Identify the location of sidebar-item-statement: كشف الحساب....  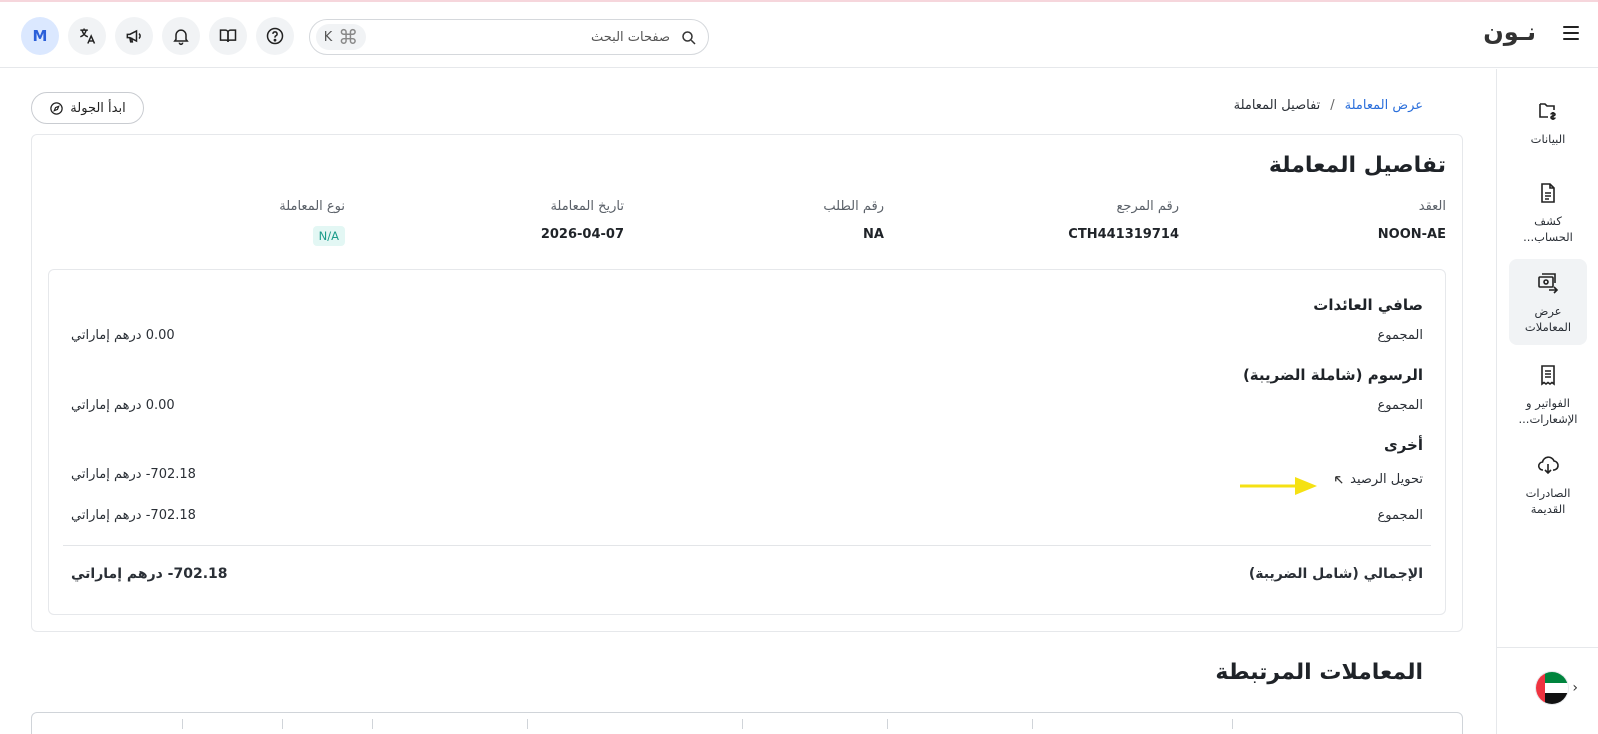
(1548, 209).